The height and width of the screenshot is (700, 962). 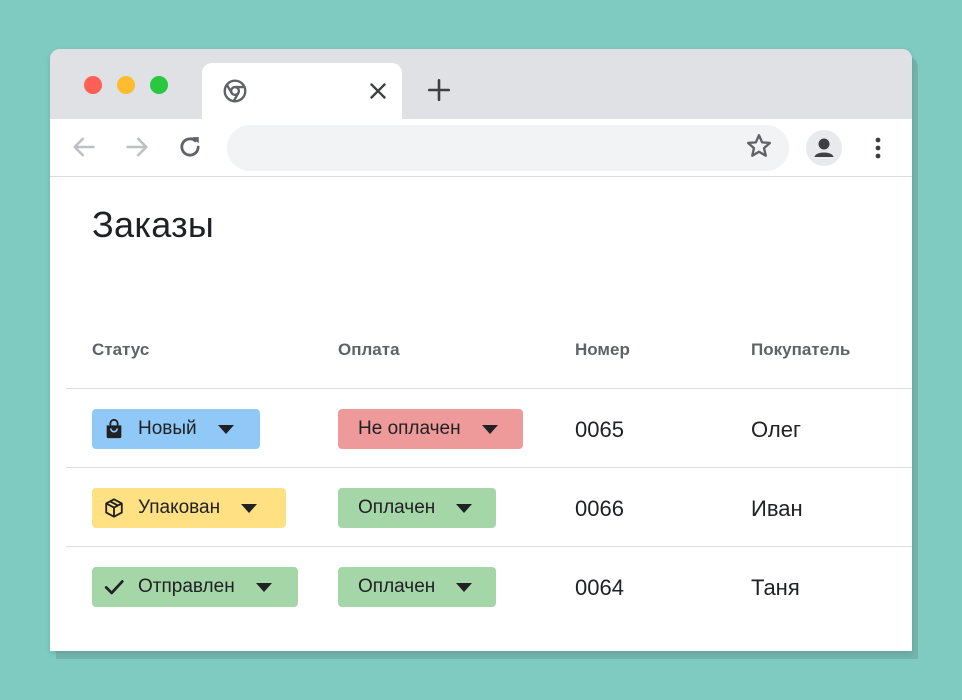 What do you see at coordinates (409, 428) in the screenshot?
I see `payment-label: Не оплачен` at bounding box center [409, 428].